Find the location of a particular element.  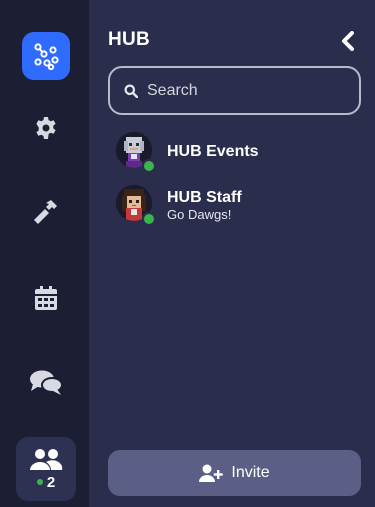

channel-name: HUB Staff is located at coordinates (204, 197).